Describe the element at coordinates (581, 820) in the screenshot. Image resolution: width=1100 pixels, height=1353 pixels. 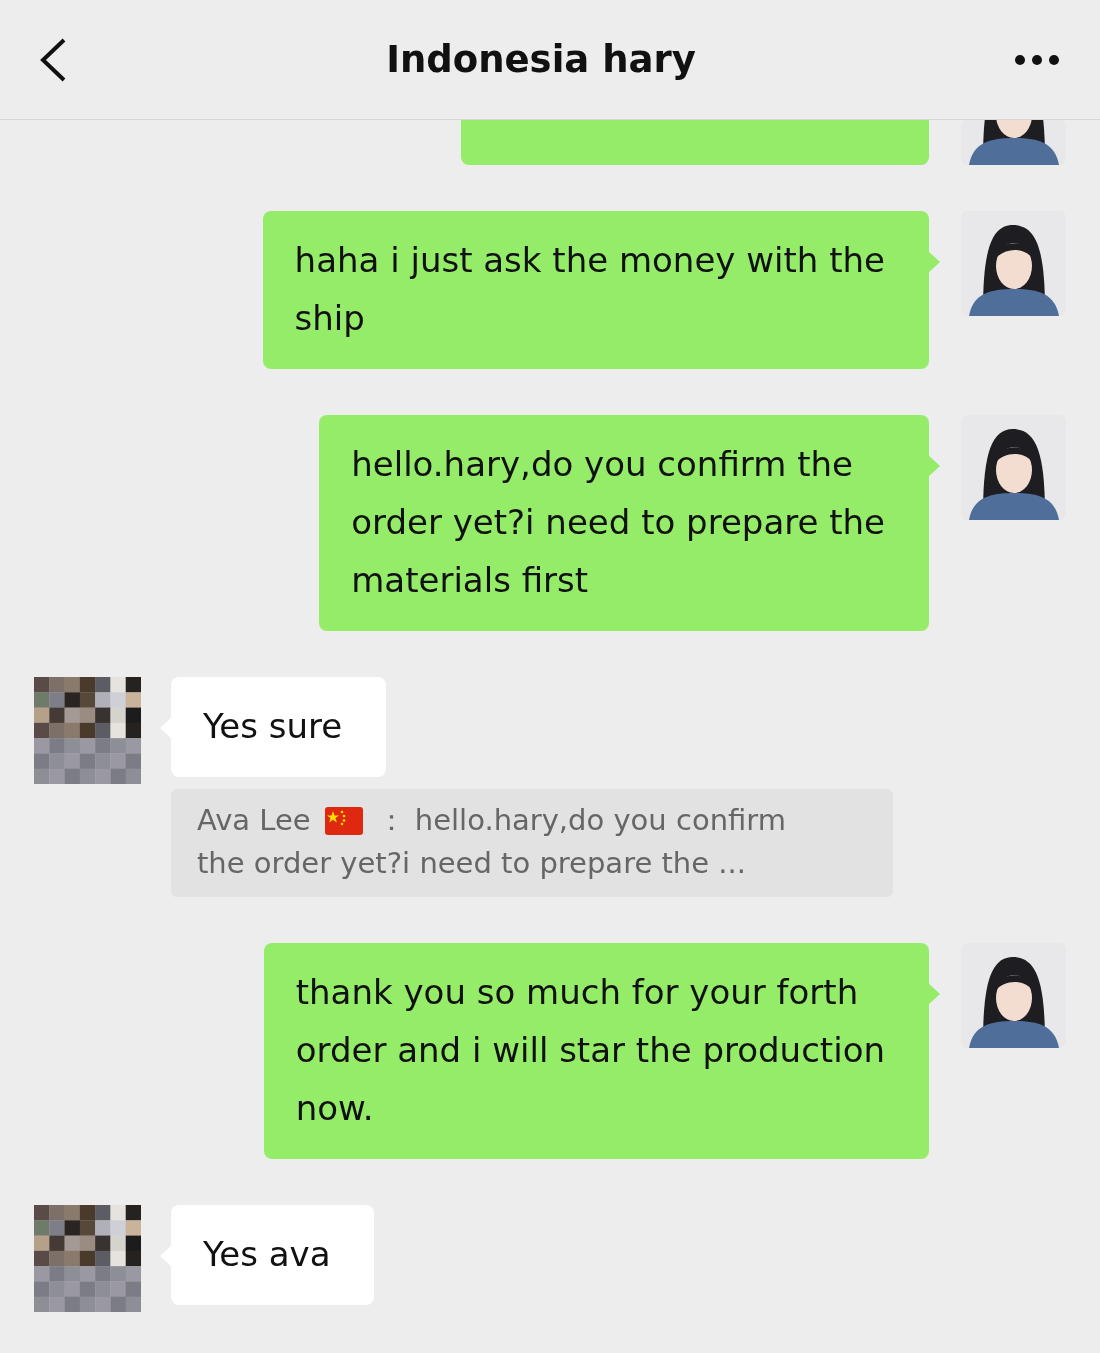
I see `quote-text: ： hello.hary,do you confirm` at that location.